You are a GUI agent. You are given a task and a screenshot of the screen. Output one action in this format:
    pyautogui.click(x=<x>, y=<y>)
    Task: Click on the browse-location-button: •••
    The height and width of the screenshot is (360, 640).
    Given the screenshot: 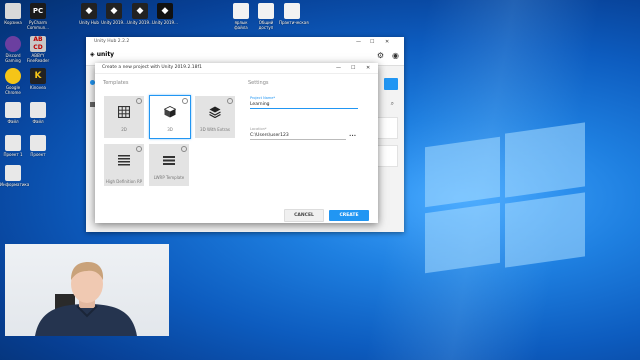 What is the action you would take?
    pyautogui.click(x=352, y=135)
    